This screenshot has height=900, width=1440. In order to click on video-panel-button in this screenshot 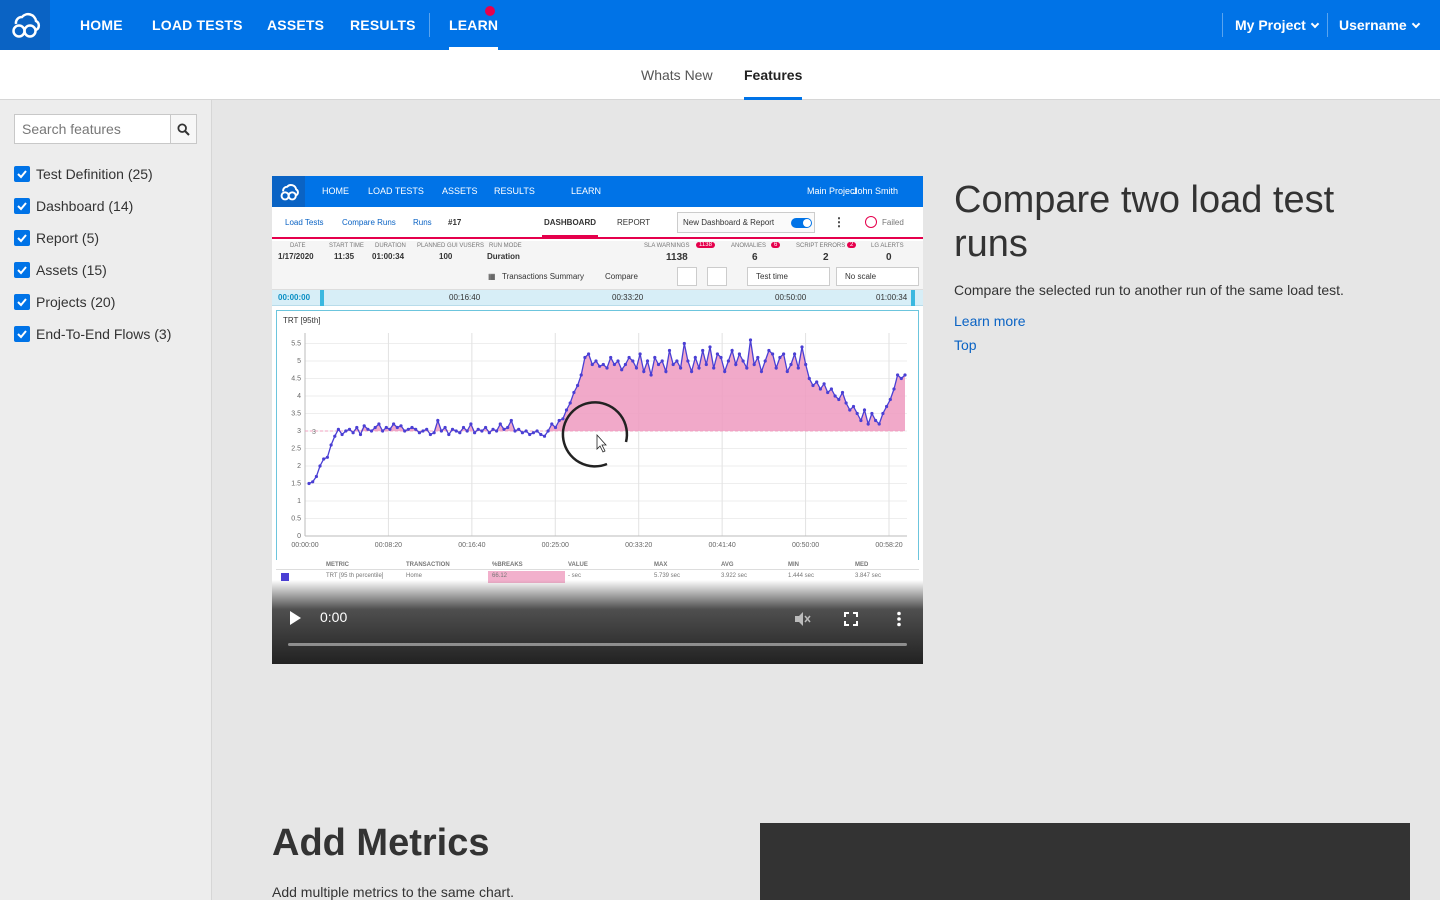, I will do `click(687, 276)`.